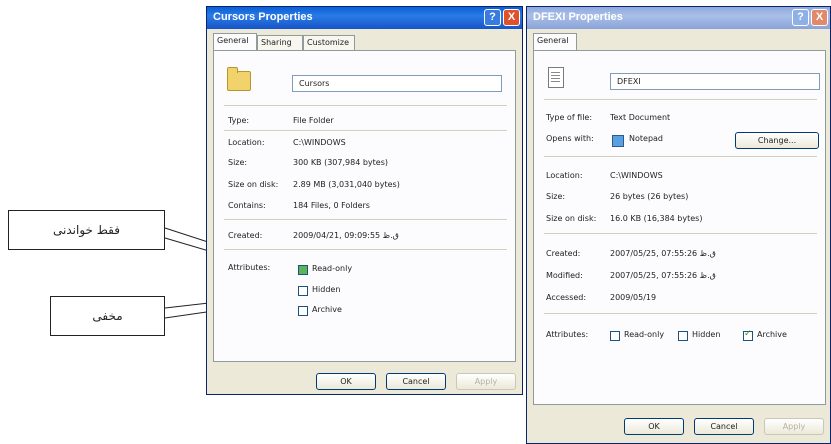  What do you see at coordinates (564, 275) in the screenshot?
I see `modified-label: Modified:` at bounding box center [564, 275].